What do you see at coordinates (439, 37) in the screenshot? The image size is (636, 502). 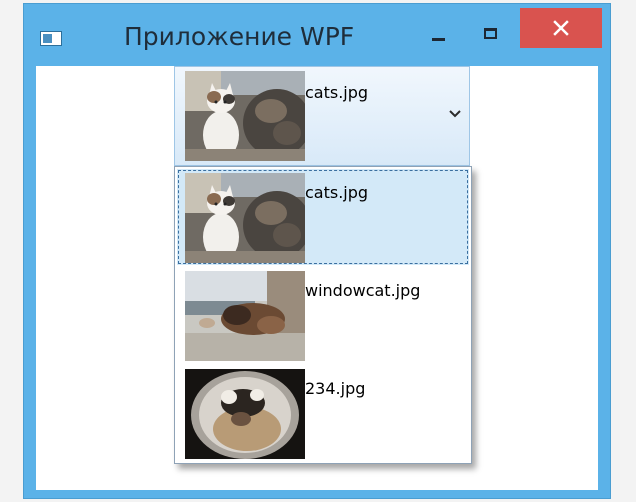 I see `minimize-button` at bounding box center [439, 37].